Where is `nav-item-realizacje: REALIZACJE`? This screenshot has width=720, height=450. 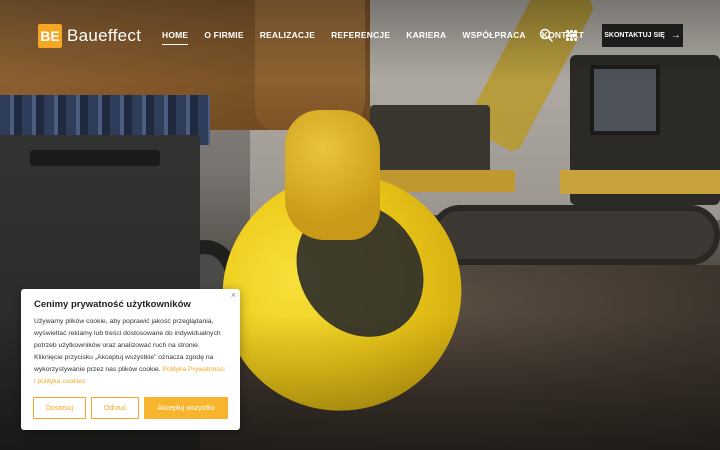
nav-item-realizacje: REALIZACJE is located at coordinates (287, 35).